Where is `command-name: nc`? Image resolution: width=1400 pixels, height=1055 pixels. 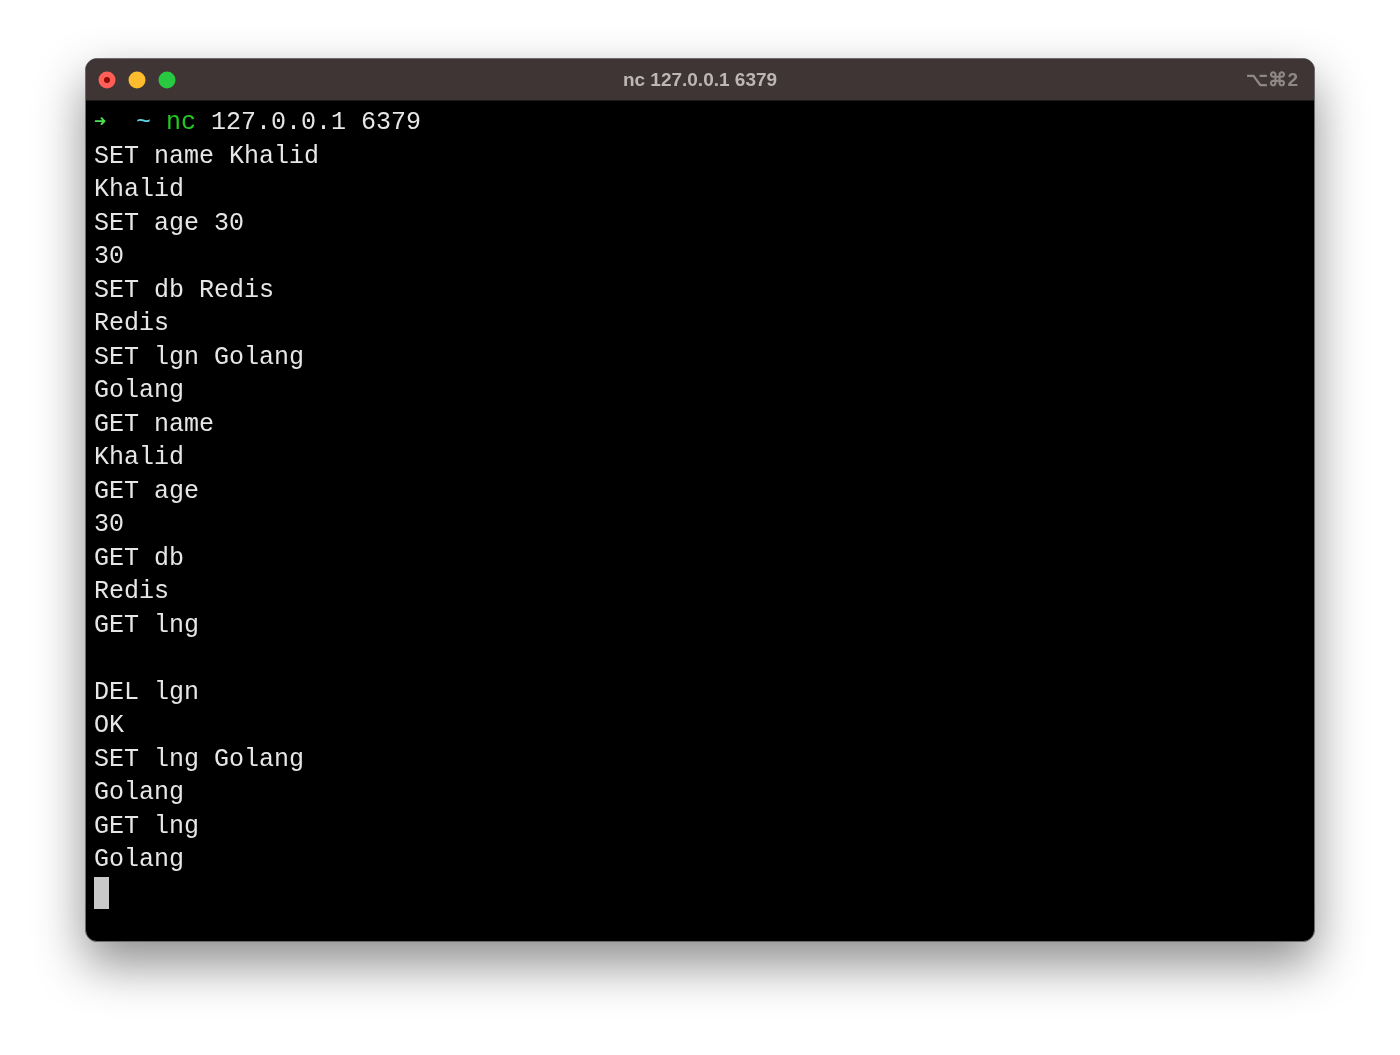 command-name: nc is located at coordinates (181, 123).